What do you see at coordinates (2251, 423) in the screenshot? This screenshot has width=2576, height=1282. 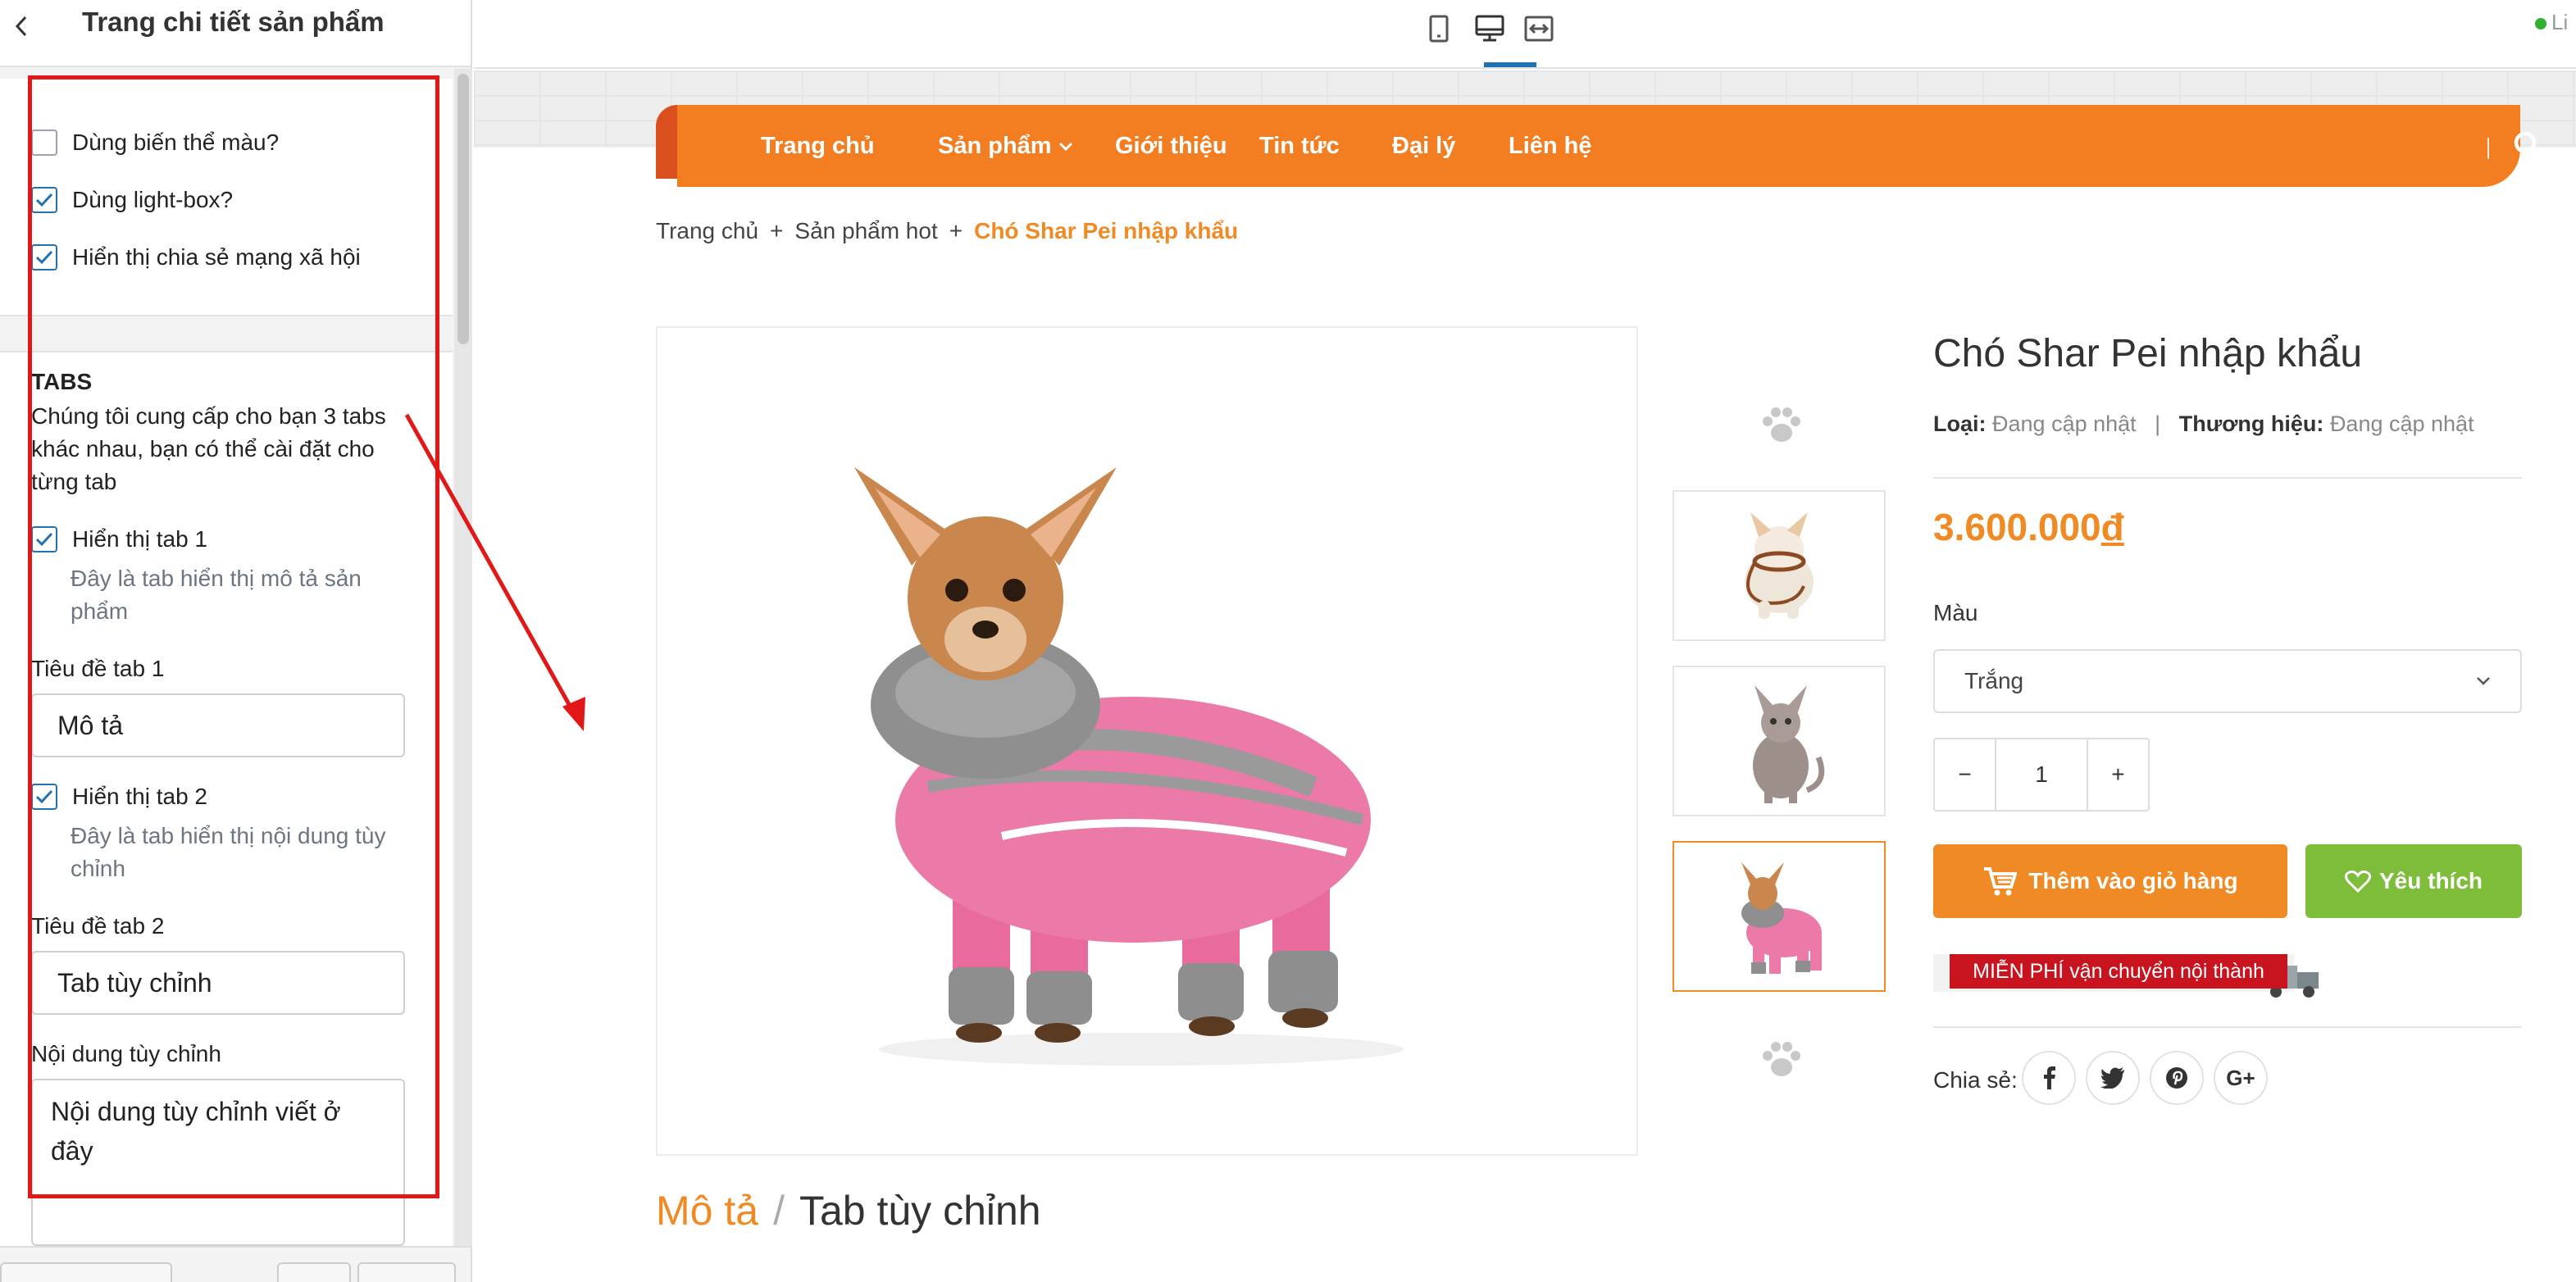 I see `brand-label: Thương hiệu:` at bounding box center [2251, 423].